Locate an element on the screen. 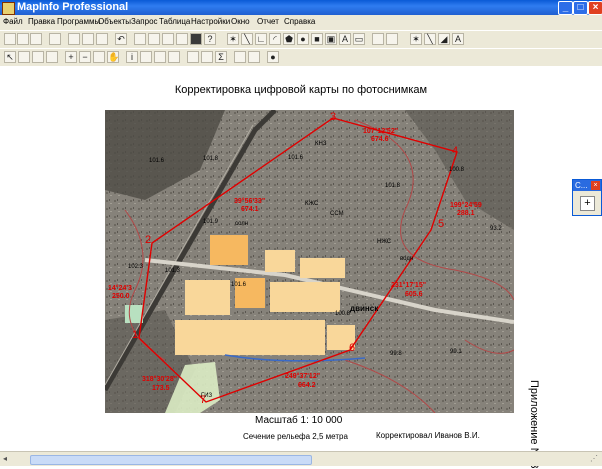  bearing-angle: 199°24'59 is located at coordinates (466, 205).